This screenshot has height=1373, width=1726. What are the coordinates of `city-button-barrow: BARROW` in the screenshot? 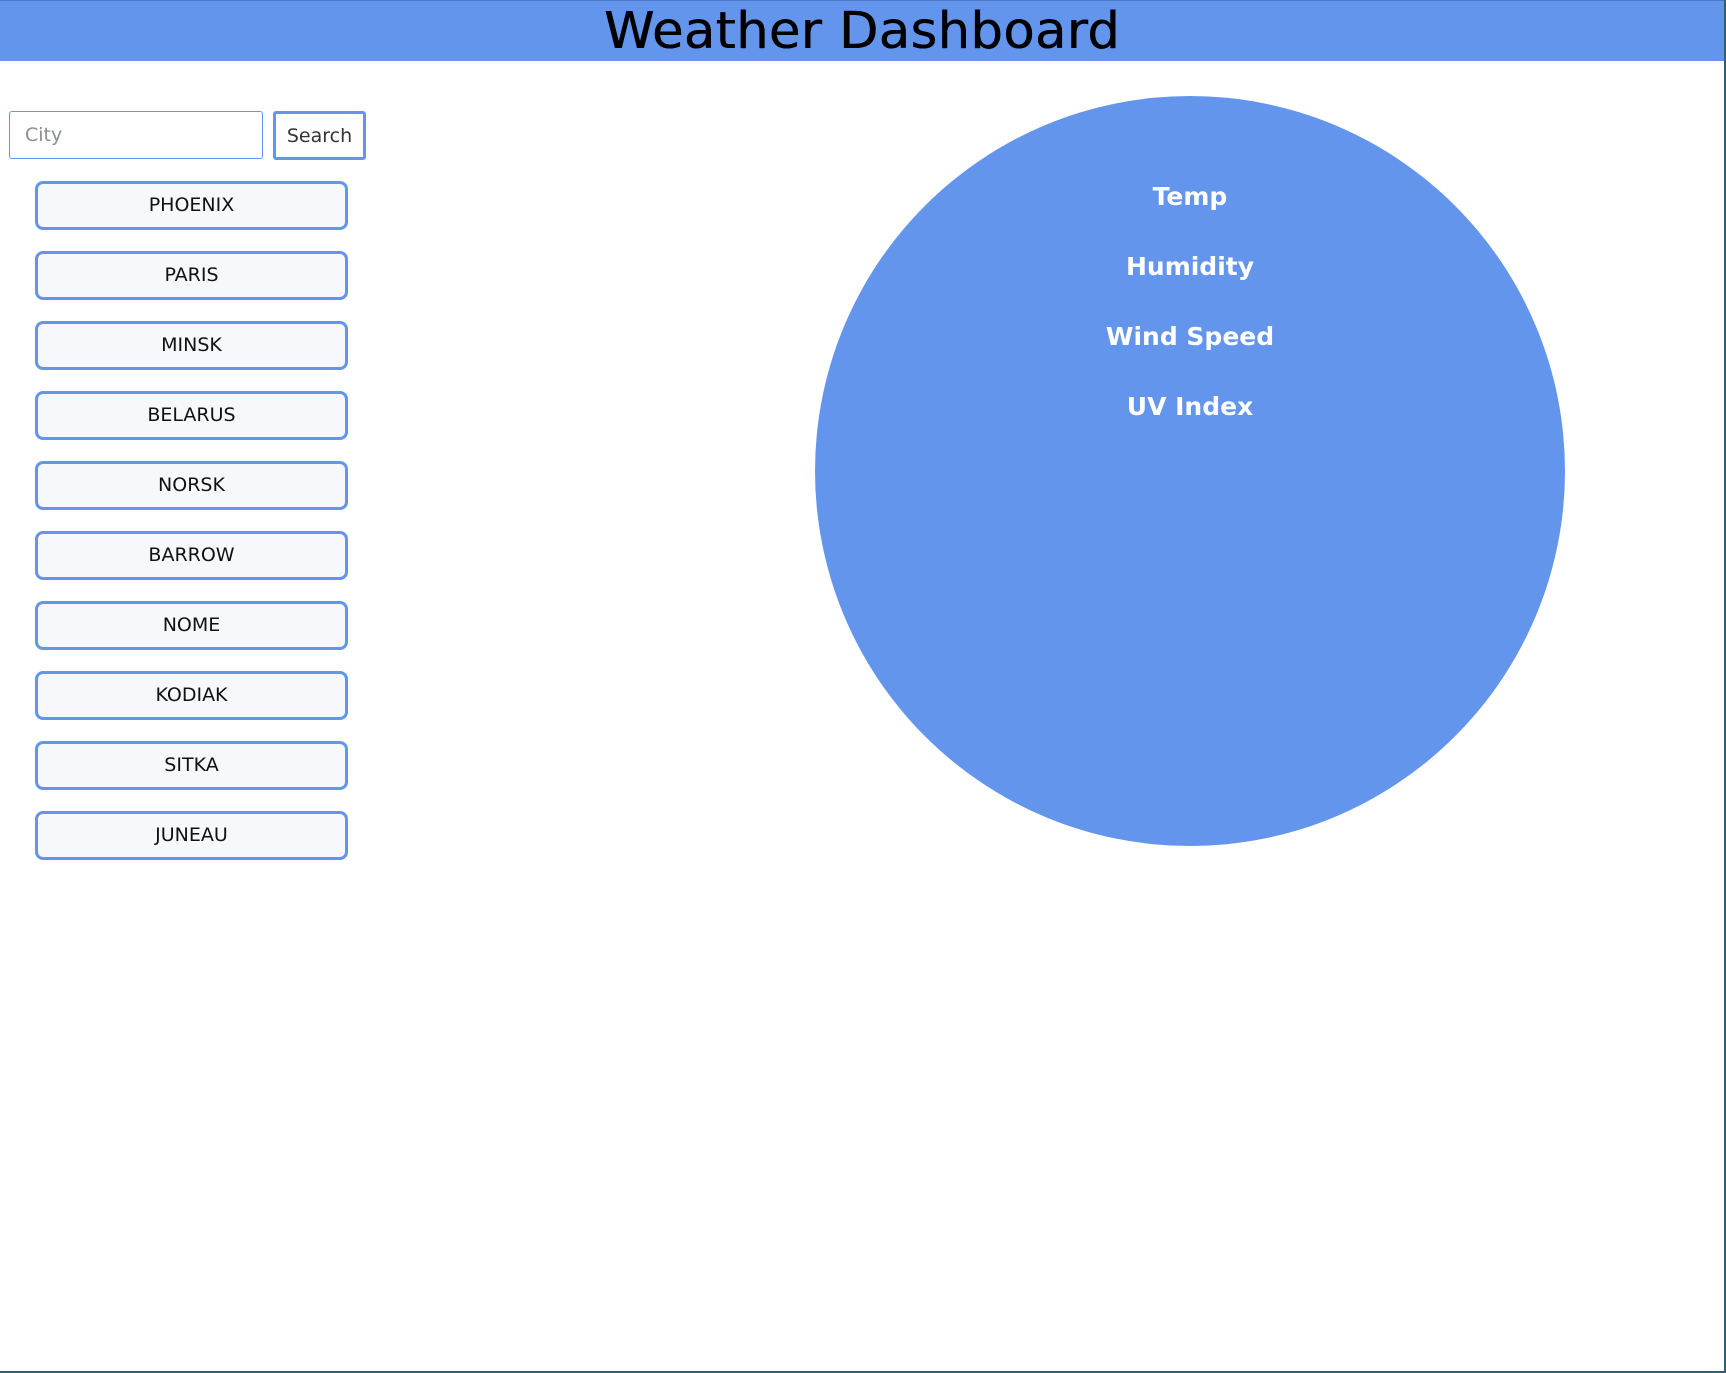 It's located at (191, 555).